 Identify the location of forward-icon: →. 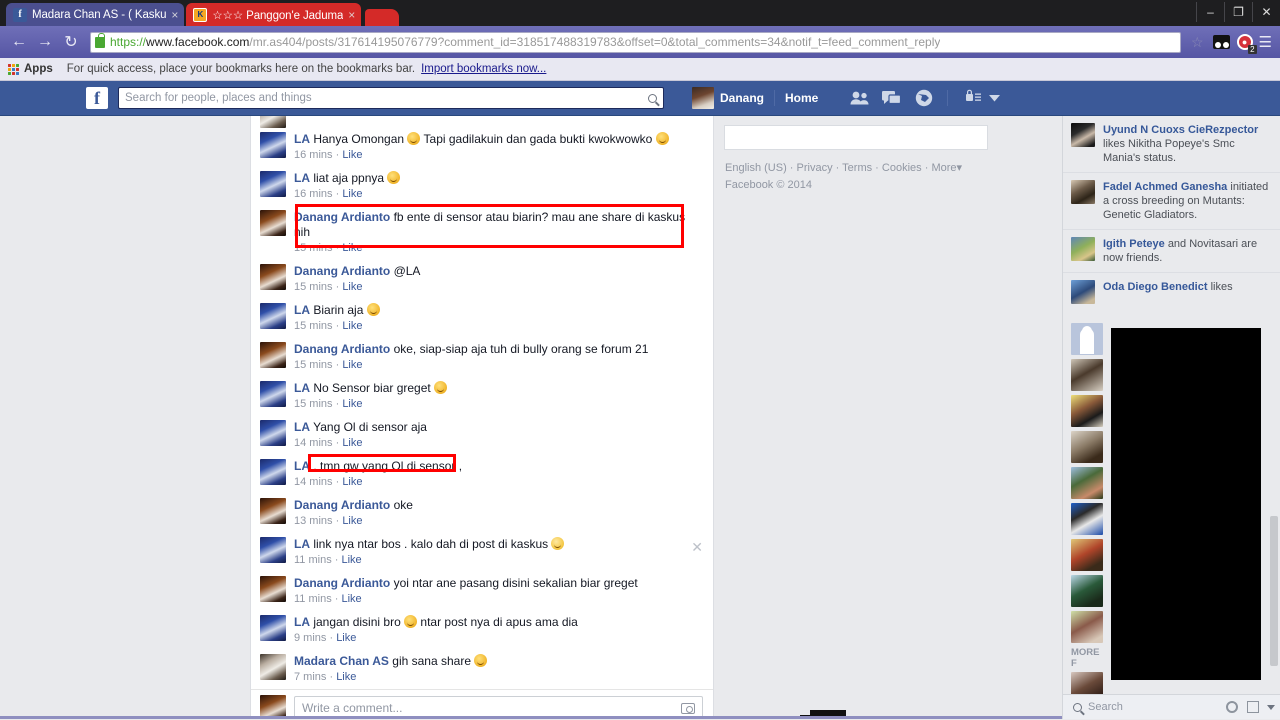
(45, 42).